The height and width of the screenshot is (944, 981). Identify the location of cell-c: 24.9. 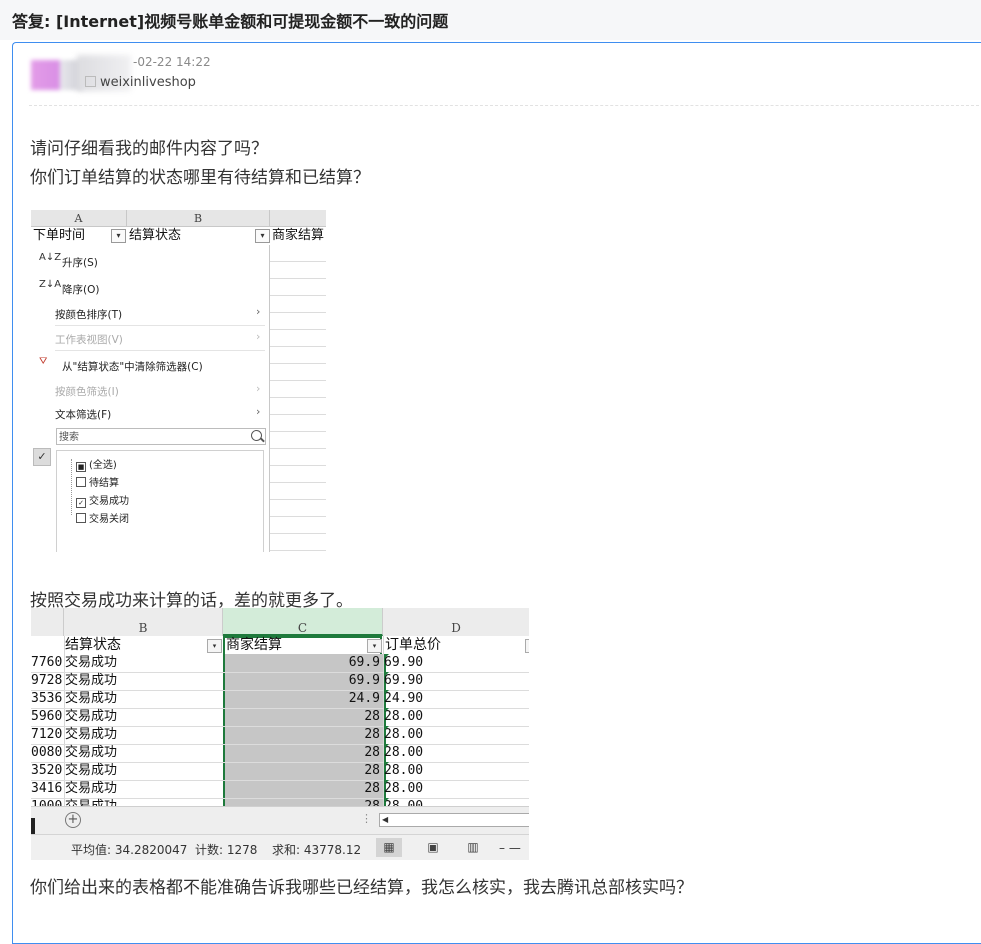
(302, 699).